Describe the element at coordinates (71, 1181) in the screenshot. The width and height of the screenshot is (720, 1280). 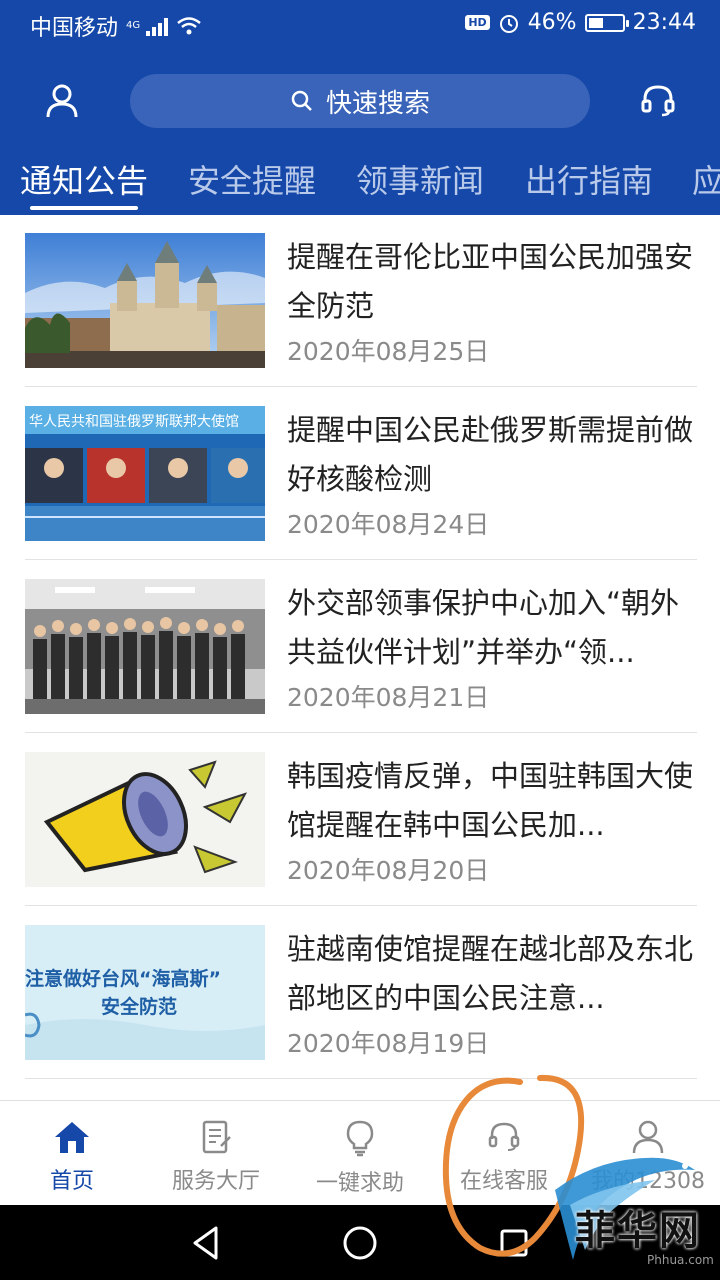
I see `nav-label: 首页` at that location.